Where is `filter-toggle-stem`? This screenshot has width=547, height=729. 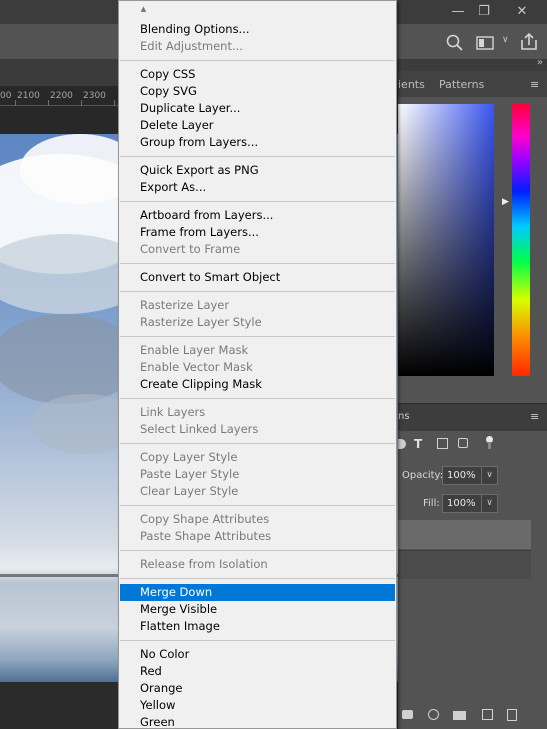 filter-toggle-stem is located at coordinates (489, 445).